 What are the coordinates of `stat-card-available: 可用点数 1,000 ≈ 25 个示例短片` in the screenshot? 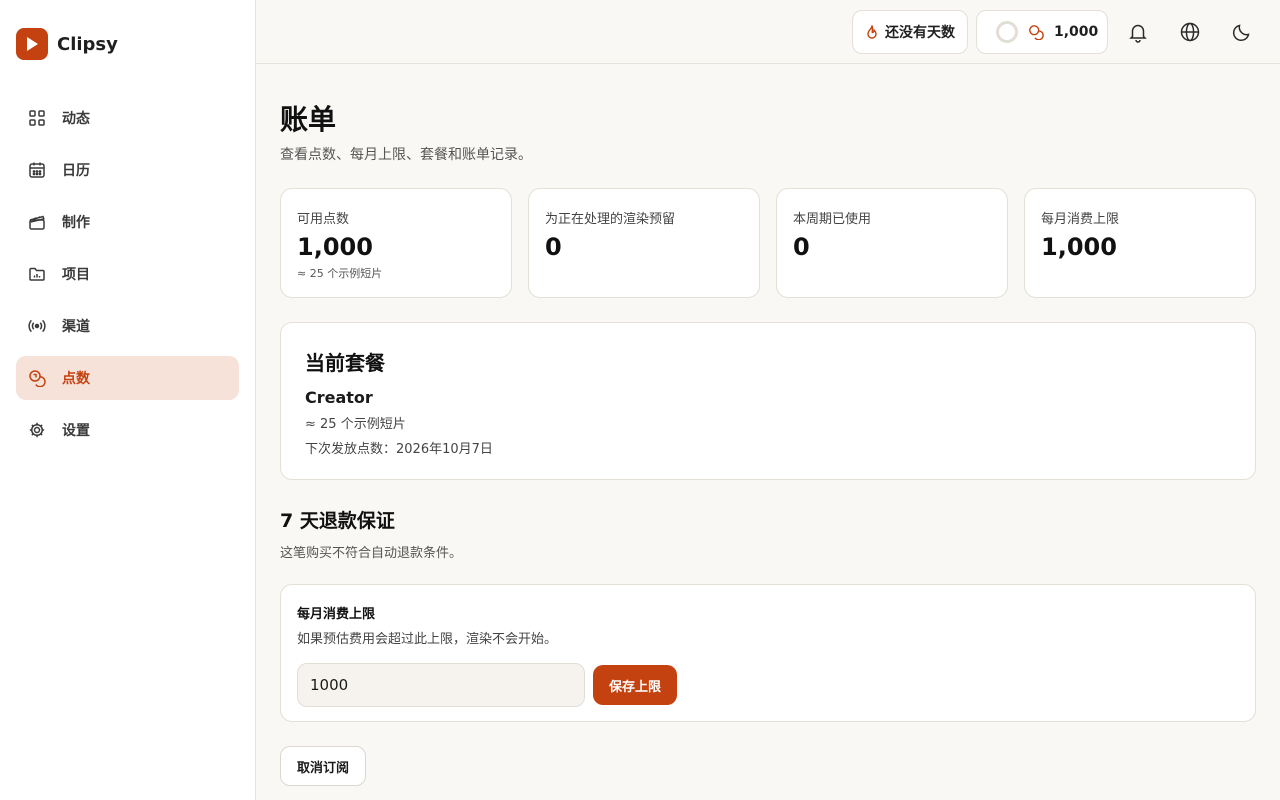 It's located at (396, 243).